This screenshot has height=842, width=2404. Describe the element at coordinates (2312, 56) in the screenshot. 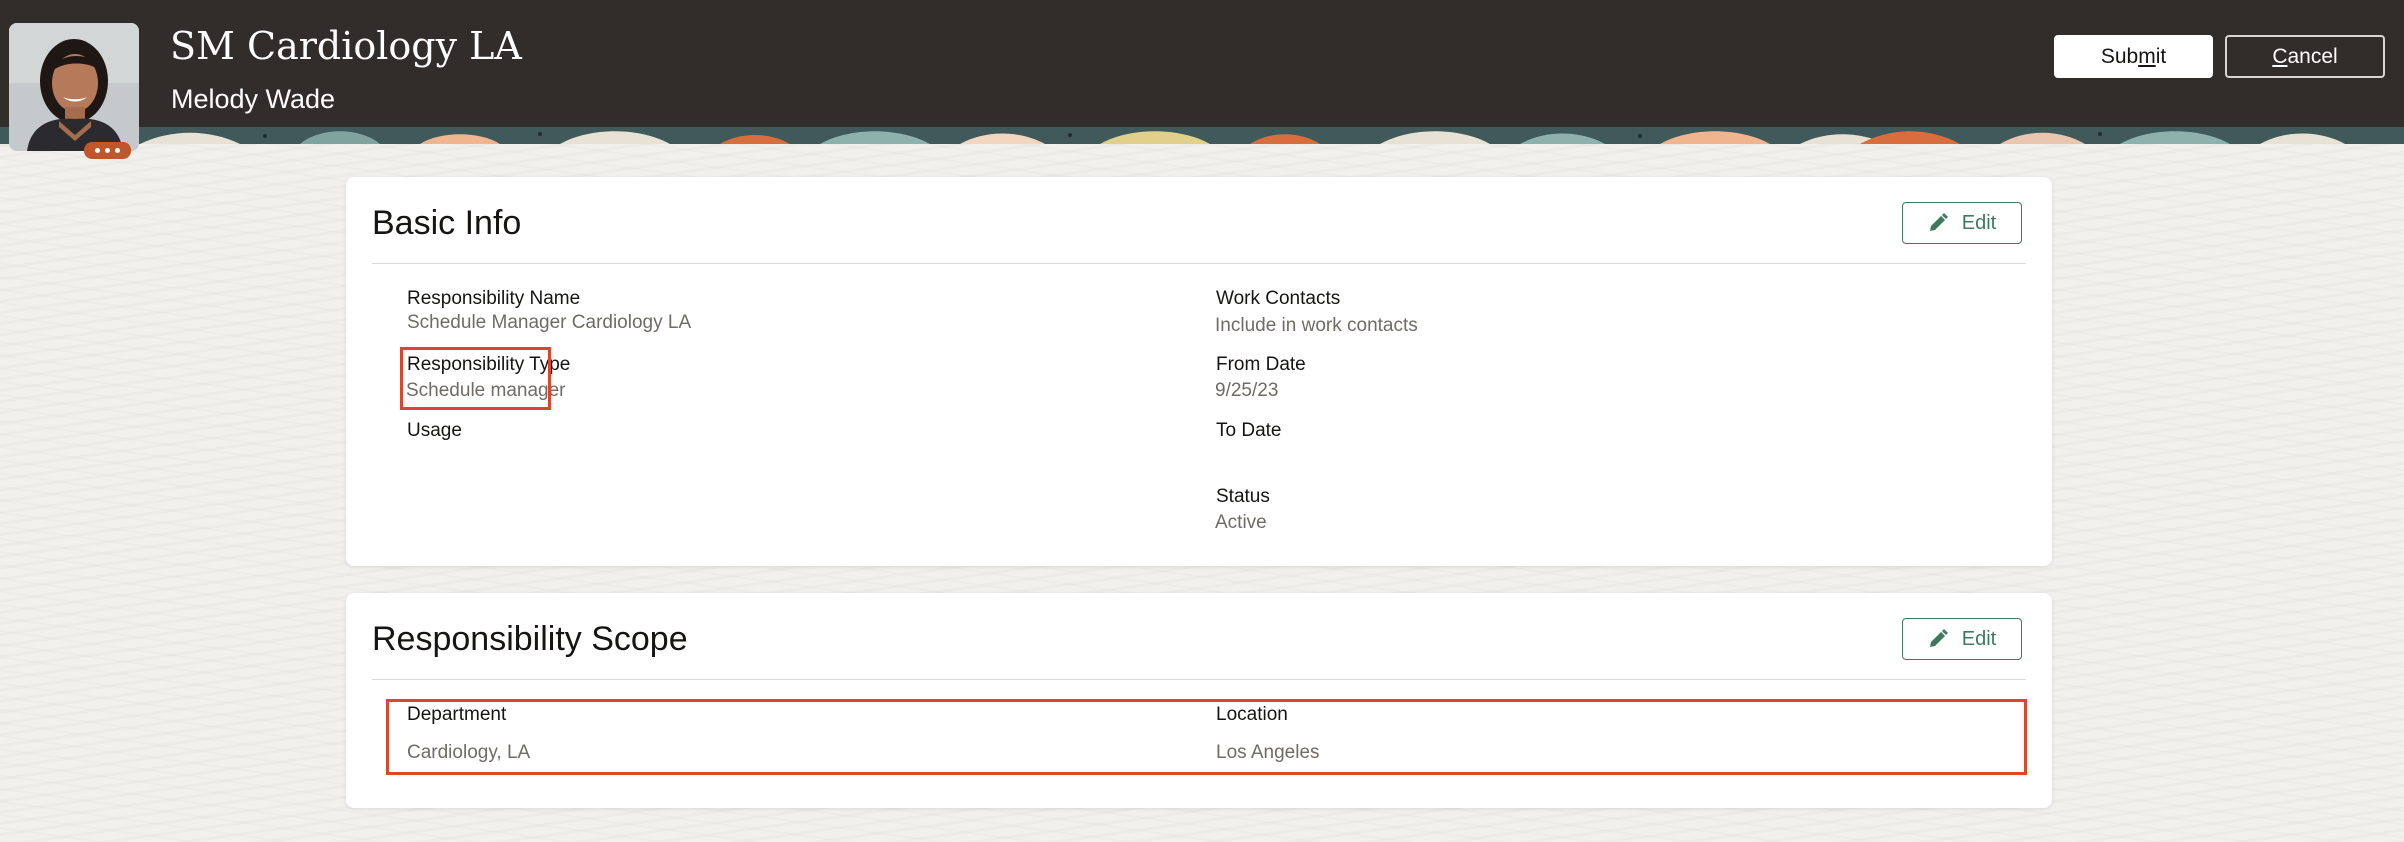

I see `cancel-label-post: ancel` at that location.